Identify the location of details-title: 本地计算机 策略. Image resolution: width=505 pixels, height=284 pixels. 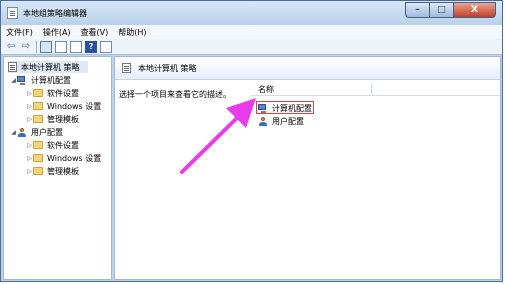
(167, 68).